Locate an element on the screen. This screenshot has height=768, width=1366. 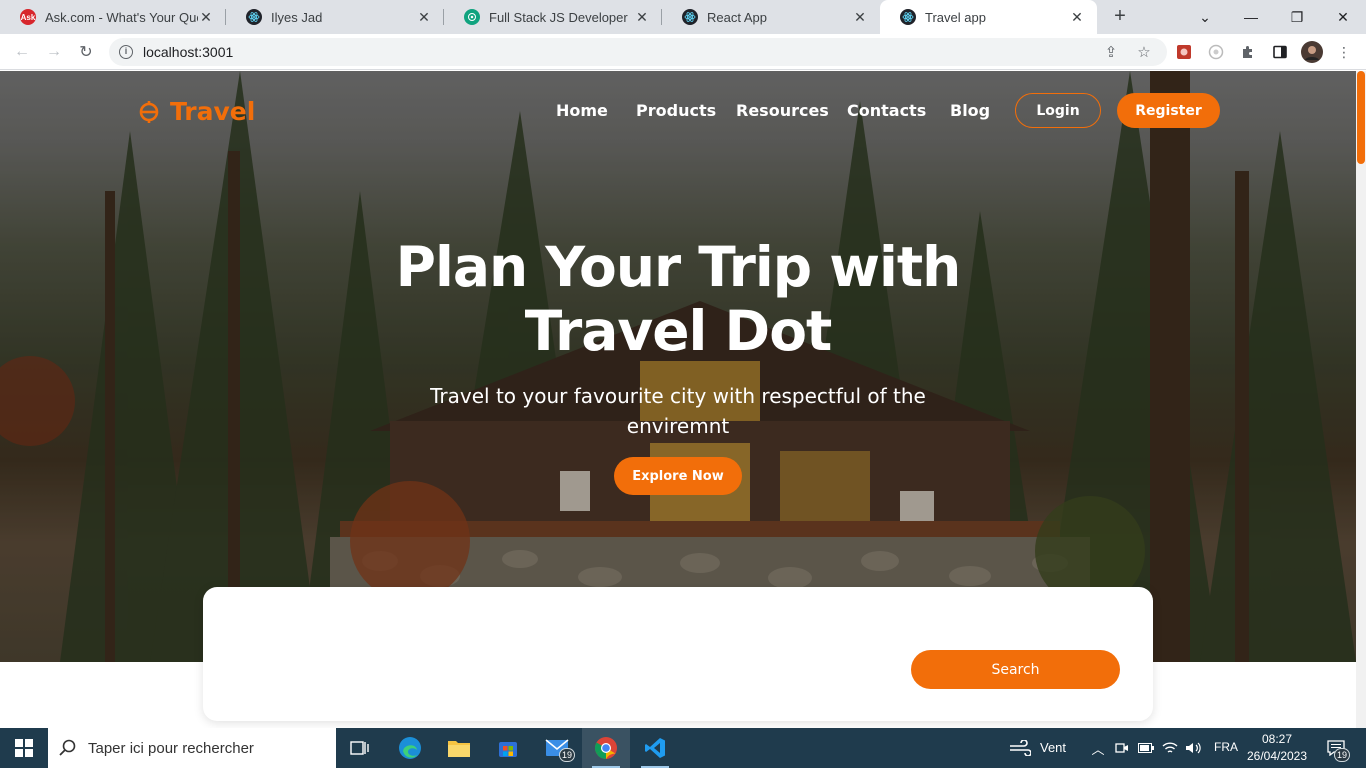
browser-tab-active: Travel app ✕ is located at coordinates (988, 17).